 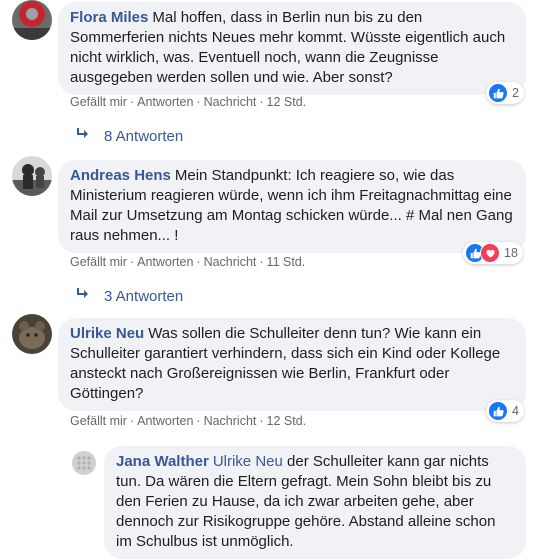 I want to click on comment-actions: Gefällt mir · Antworten · Nachricht · 11 Std., so click(x=188, y=262).